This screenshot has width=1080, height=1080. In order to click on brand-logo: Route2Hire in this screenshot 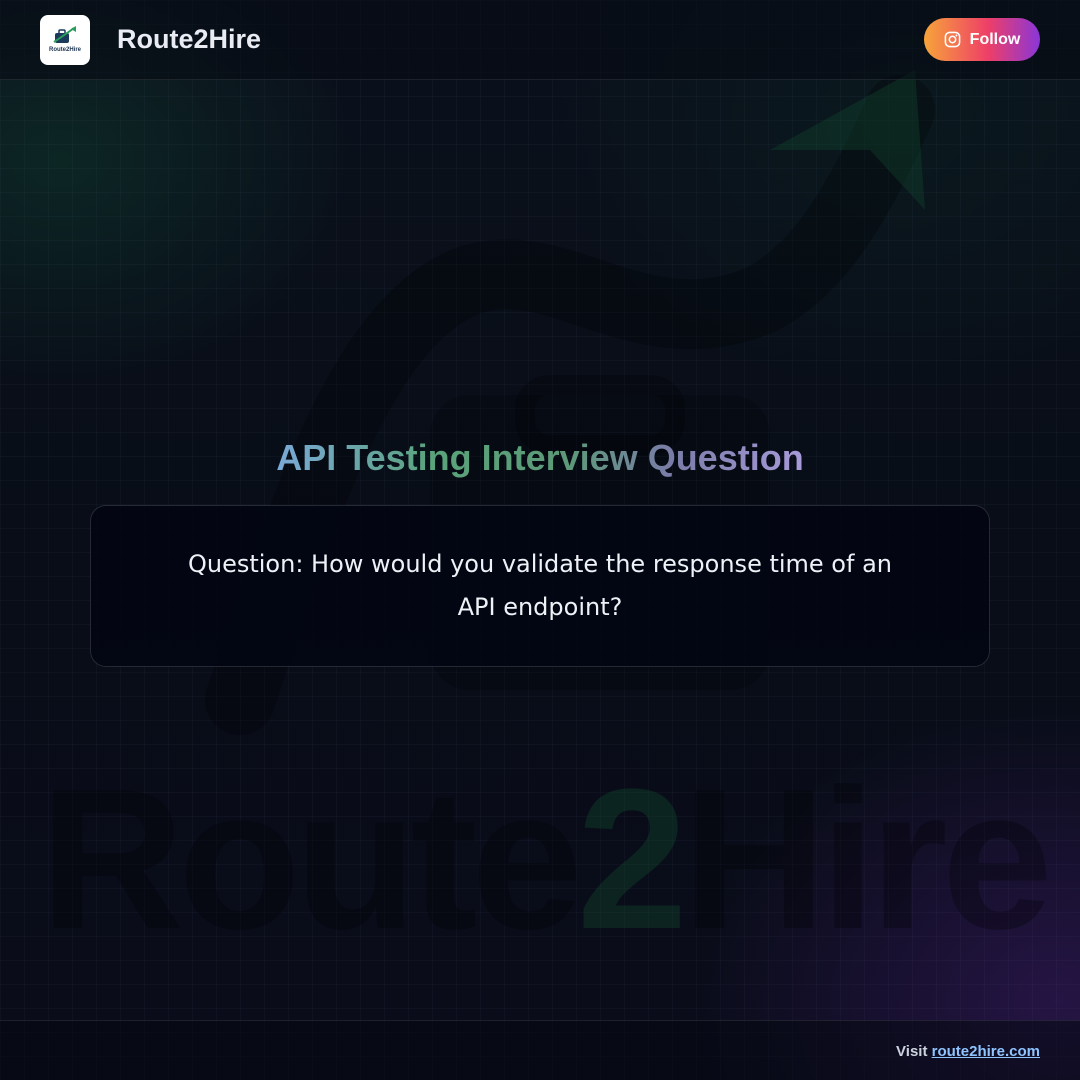, I will do `click(65, 40)`.